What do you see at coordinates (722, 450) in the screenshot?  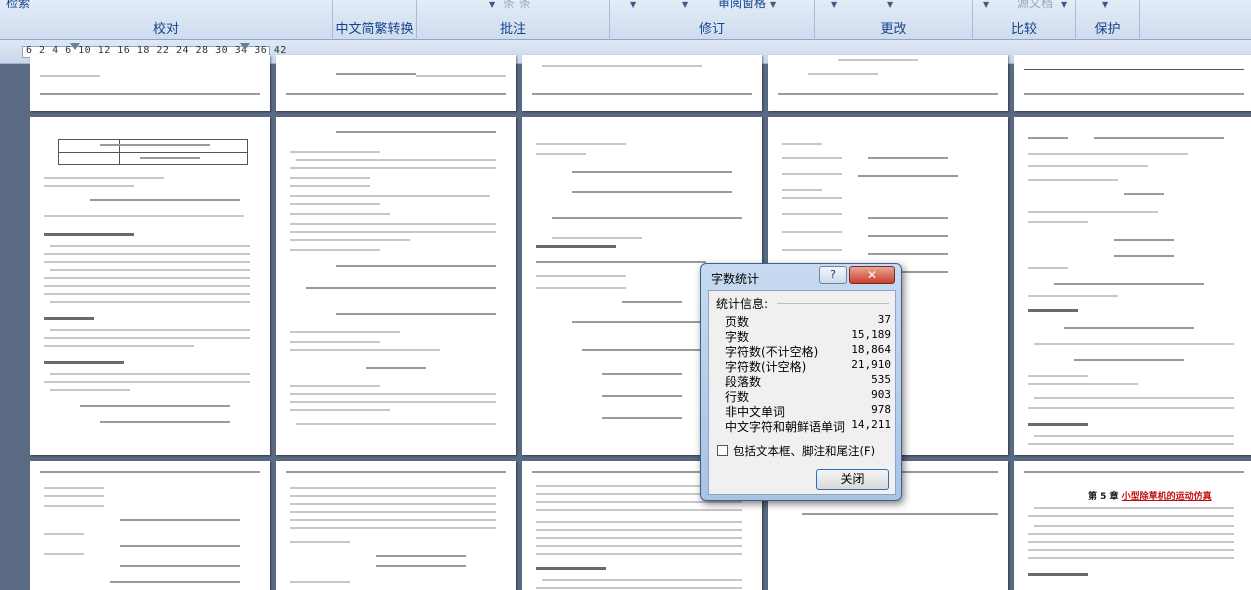 I see `checkbox-icon` at bounding box center [722, 450].